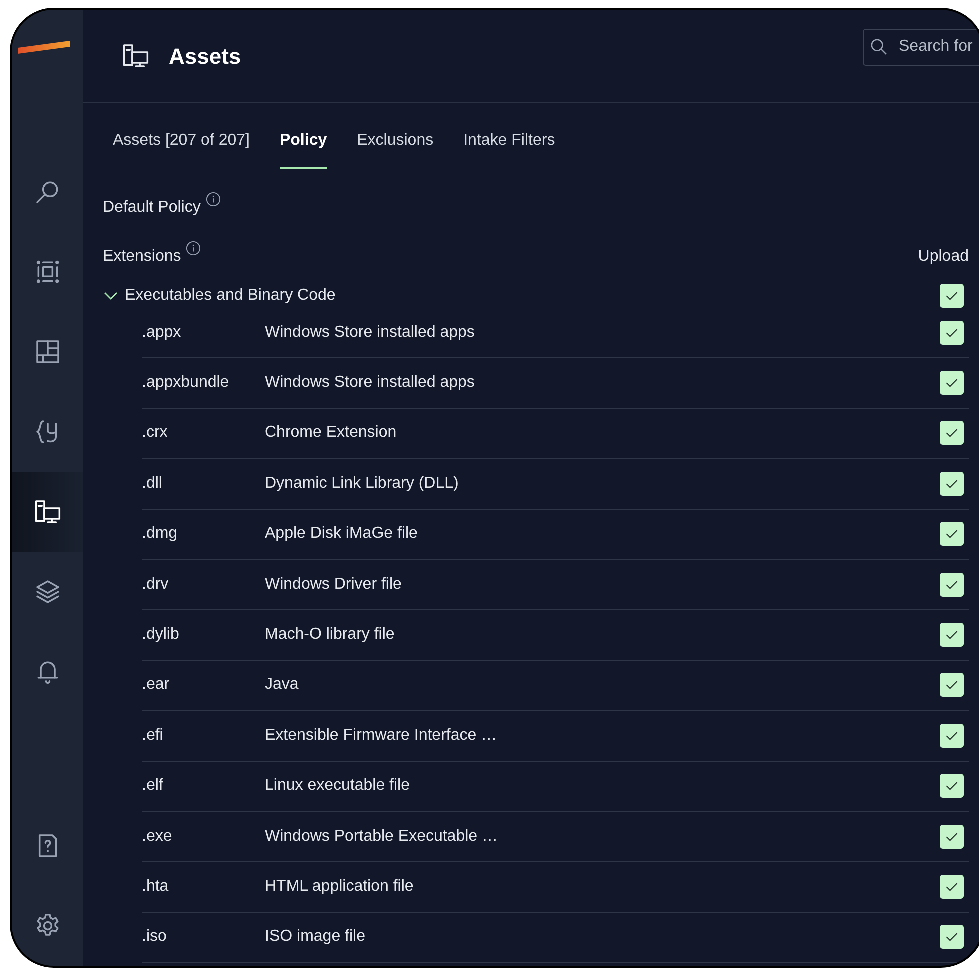 The height and width of the screenshot is (970, 979). Describe the element at coordinates (44, 47) in the screenshot. I see `logo` at that location.